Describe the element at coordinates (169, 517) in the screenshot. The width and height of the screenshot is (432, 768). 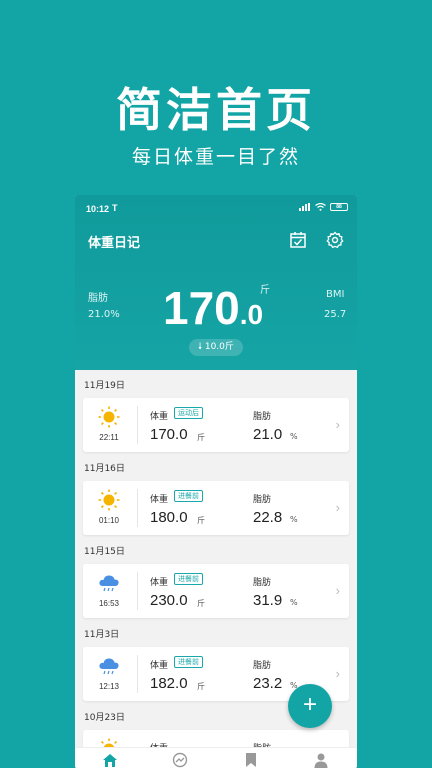
I see `record-weight: 180.0` at that location.